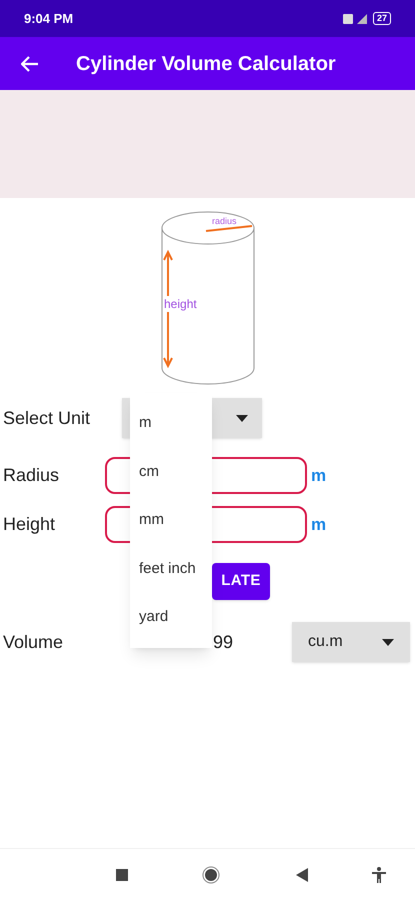  Describe the element at coordinates (355, 18) in the screenshot. I see `signal-icon` at that location.